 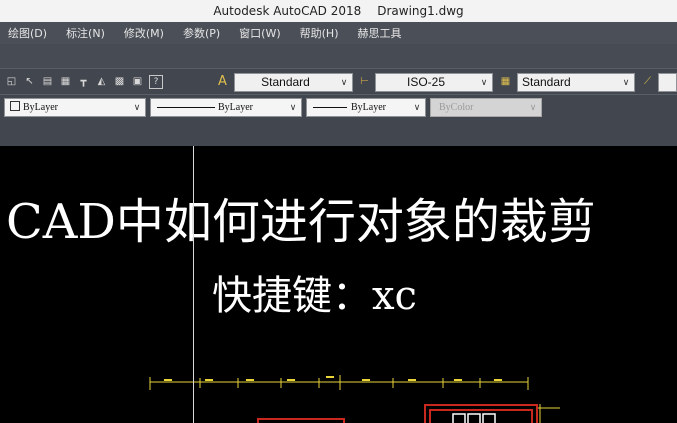 What do you see at coordinates (226, 107) in the screenshot?
I see `linetype-select: ByLayer ∨` at bounding box center [226, 107].